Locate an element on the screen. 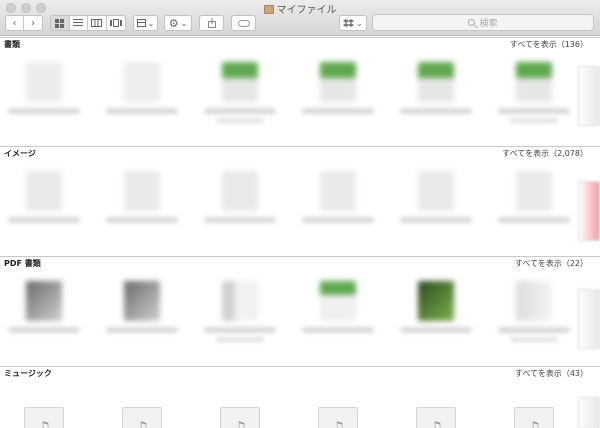 This screenshot has width=600, height=428. list-view-icon is located at coordinates (78, 22).